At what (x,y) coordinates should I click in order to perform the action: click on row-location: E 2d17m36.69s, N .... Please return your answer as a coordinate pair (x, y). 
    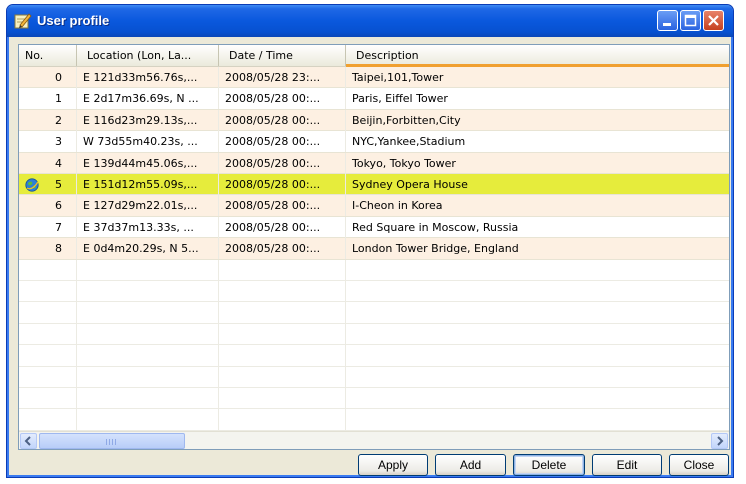
    Looking at the image, I should click on (148, 99).